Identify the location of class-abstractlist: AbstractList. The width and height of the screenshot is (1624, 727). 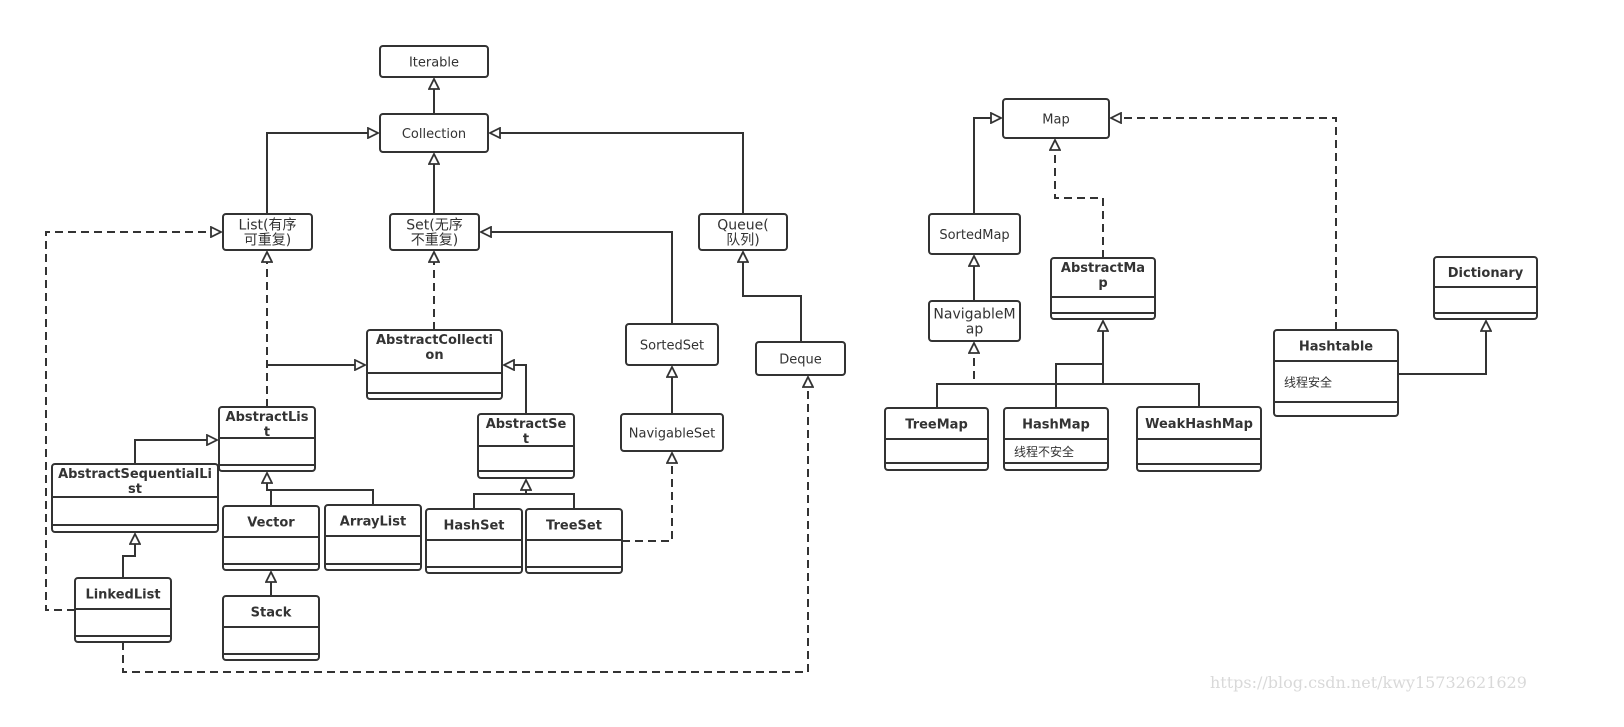
(267, 439).